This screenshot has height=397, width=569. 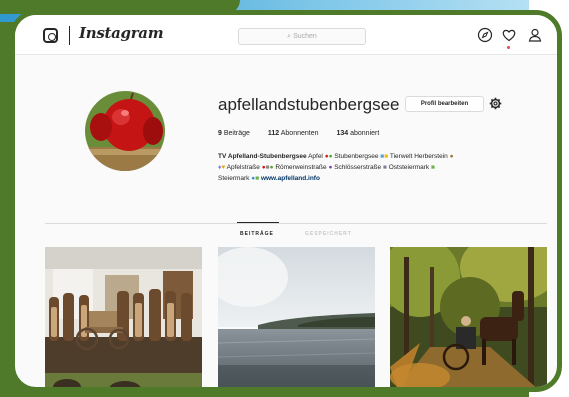 What do you see at coordinates (243, 167) in the screenshot?
I see `bio-apple-road: Apfelstraße` at bounding box center [243, 167].